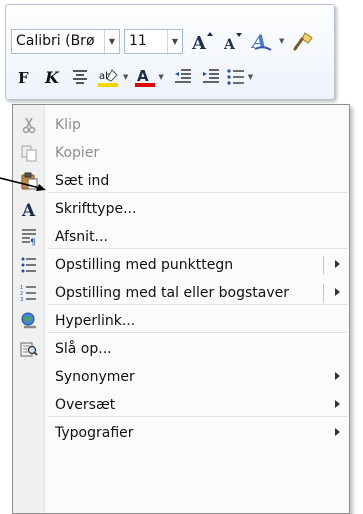 The image size is (363, 514). I want to click on menu-item-label: Opstilling med punkttegn, so click(144, 265).